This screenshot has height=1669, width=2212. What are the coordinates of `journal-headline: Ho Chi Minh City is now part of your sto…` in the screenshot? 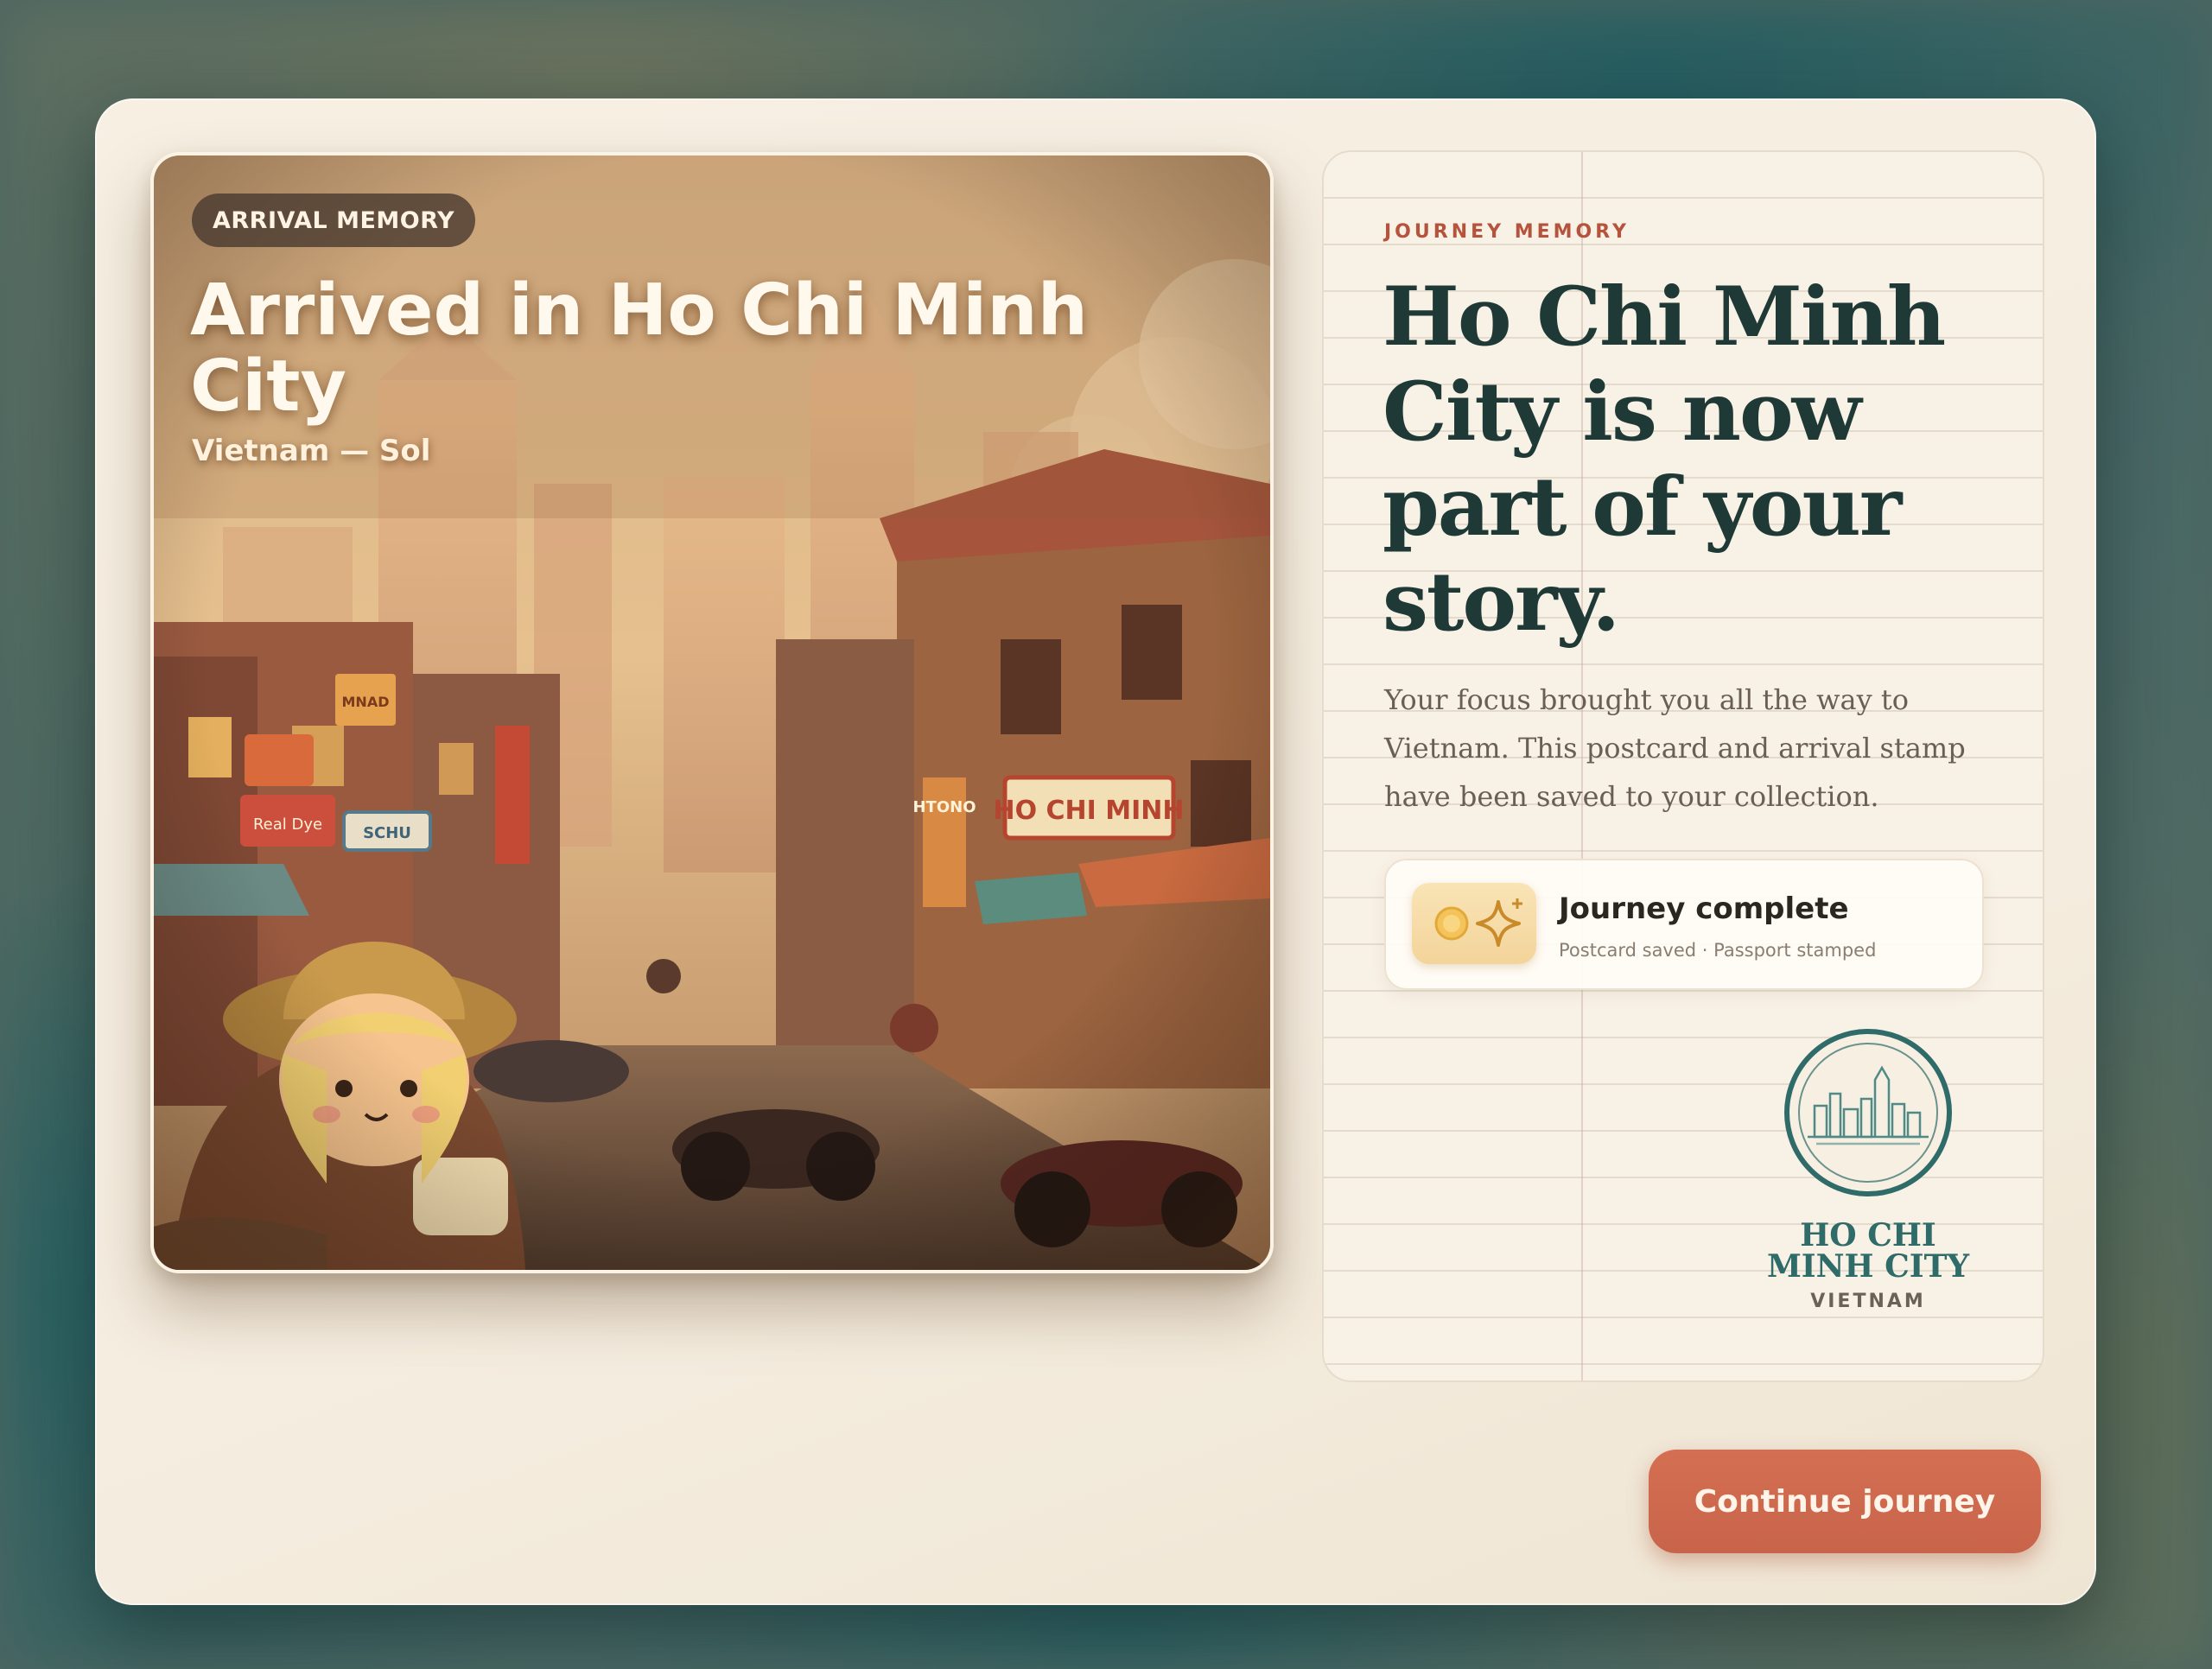 It's located at (1664, 460).